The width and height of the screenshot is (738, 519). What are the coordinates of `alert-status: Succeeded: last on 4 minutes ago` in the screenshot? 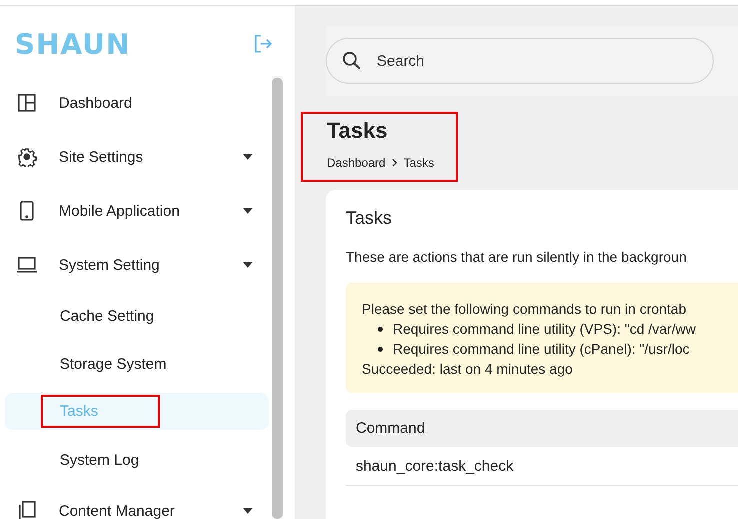 It's located at (468, 369).